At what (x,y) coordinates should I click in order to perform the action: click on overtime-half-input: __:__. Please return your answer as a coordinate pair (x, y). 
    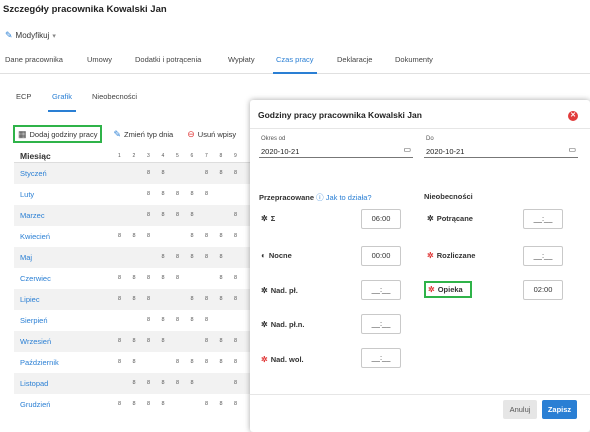
    Looking at the image, I should click on (381, 324).